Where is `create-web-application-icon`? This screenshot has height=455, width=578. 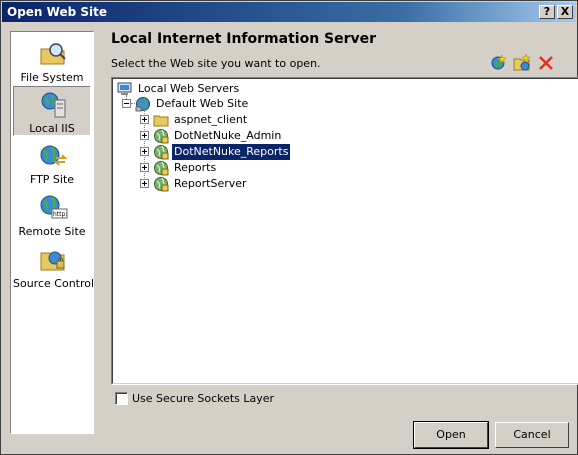 create-web-application-icon is located at coordinates (498, 63).